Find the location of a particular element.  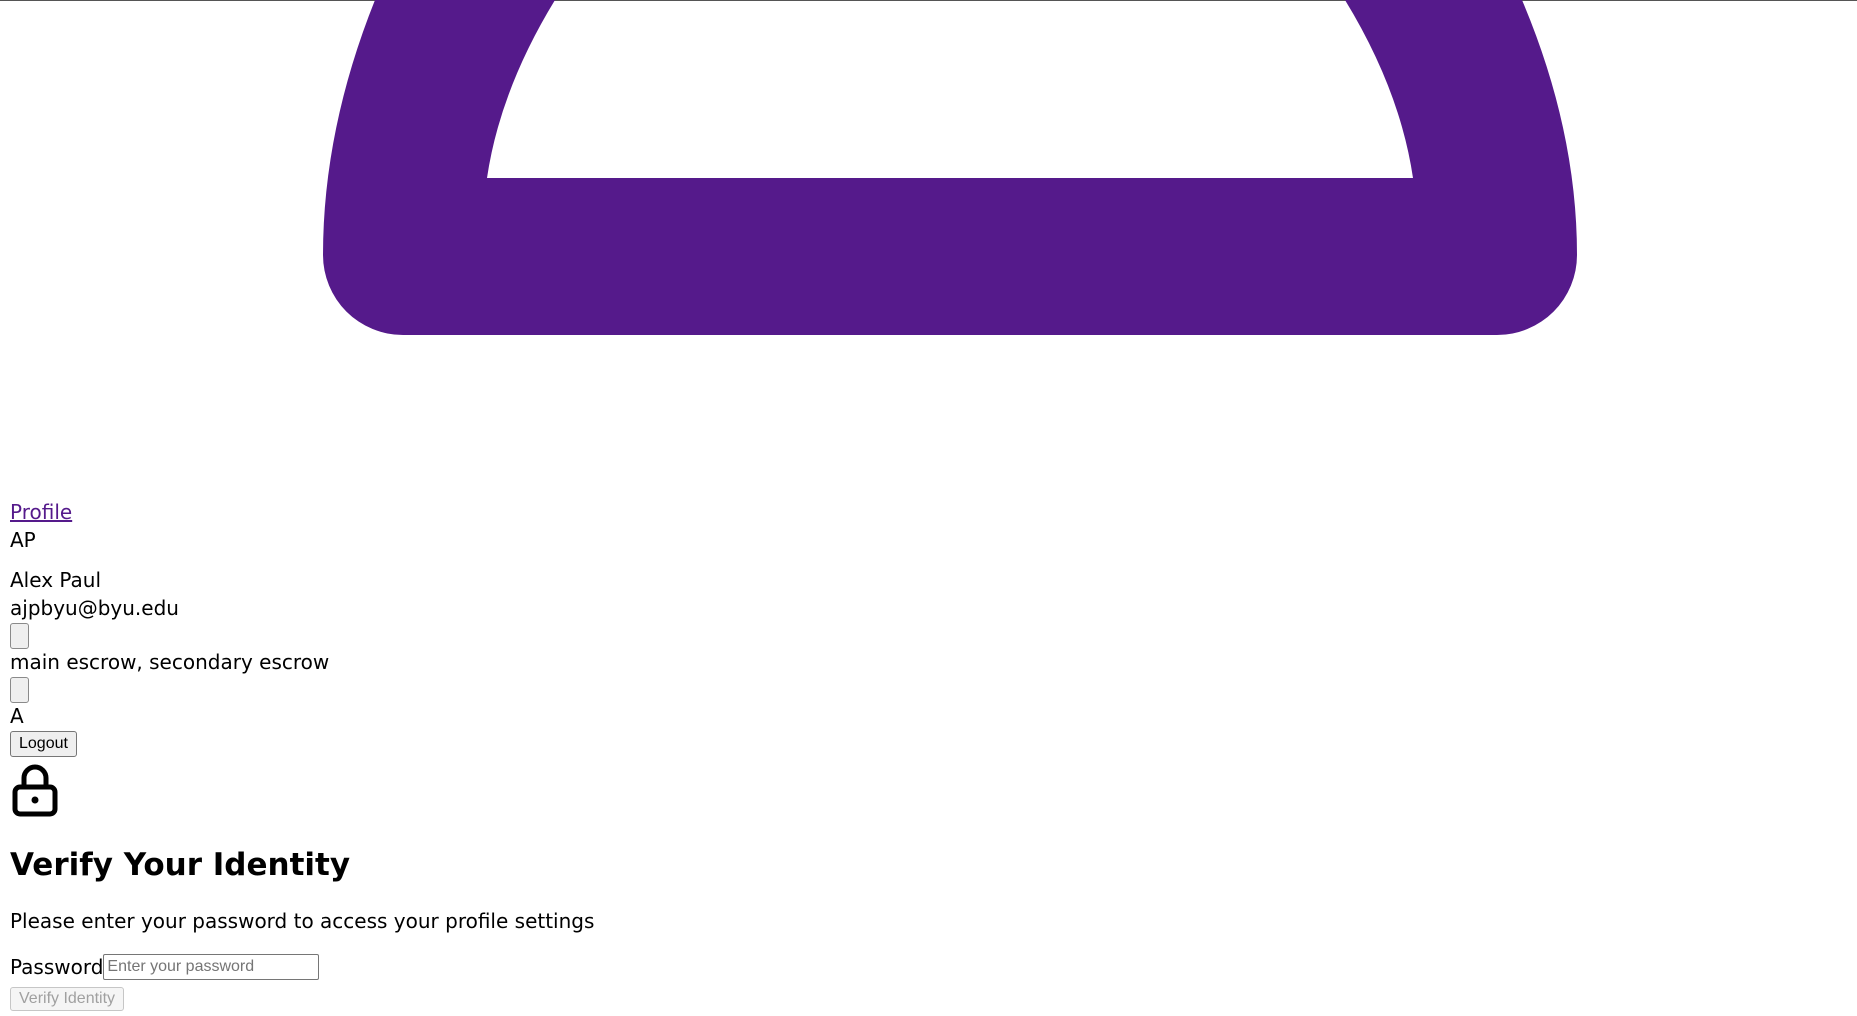

user-name: Alex Paul is located at coordinates (56, 580).